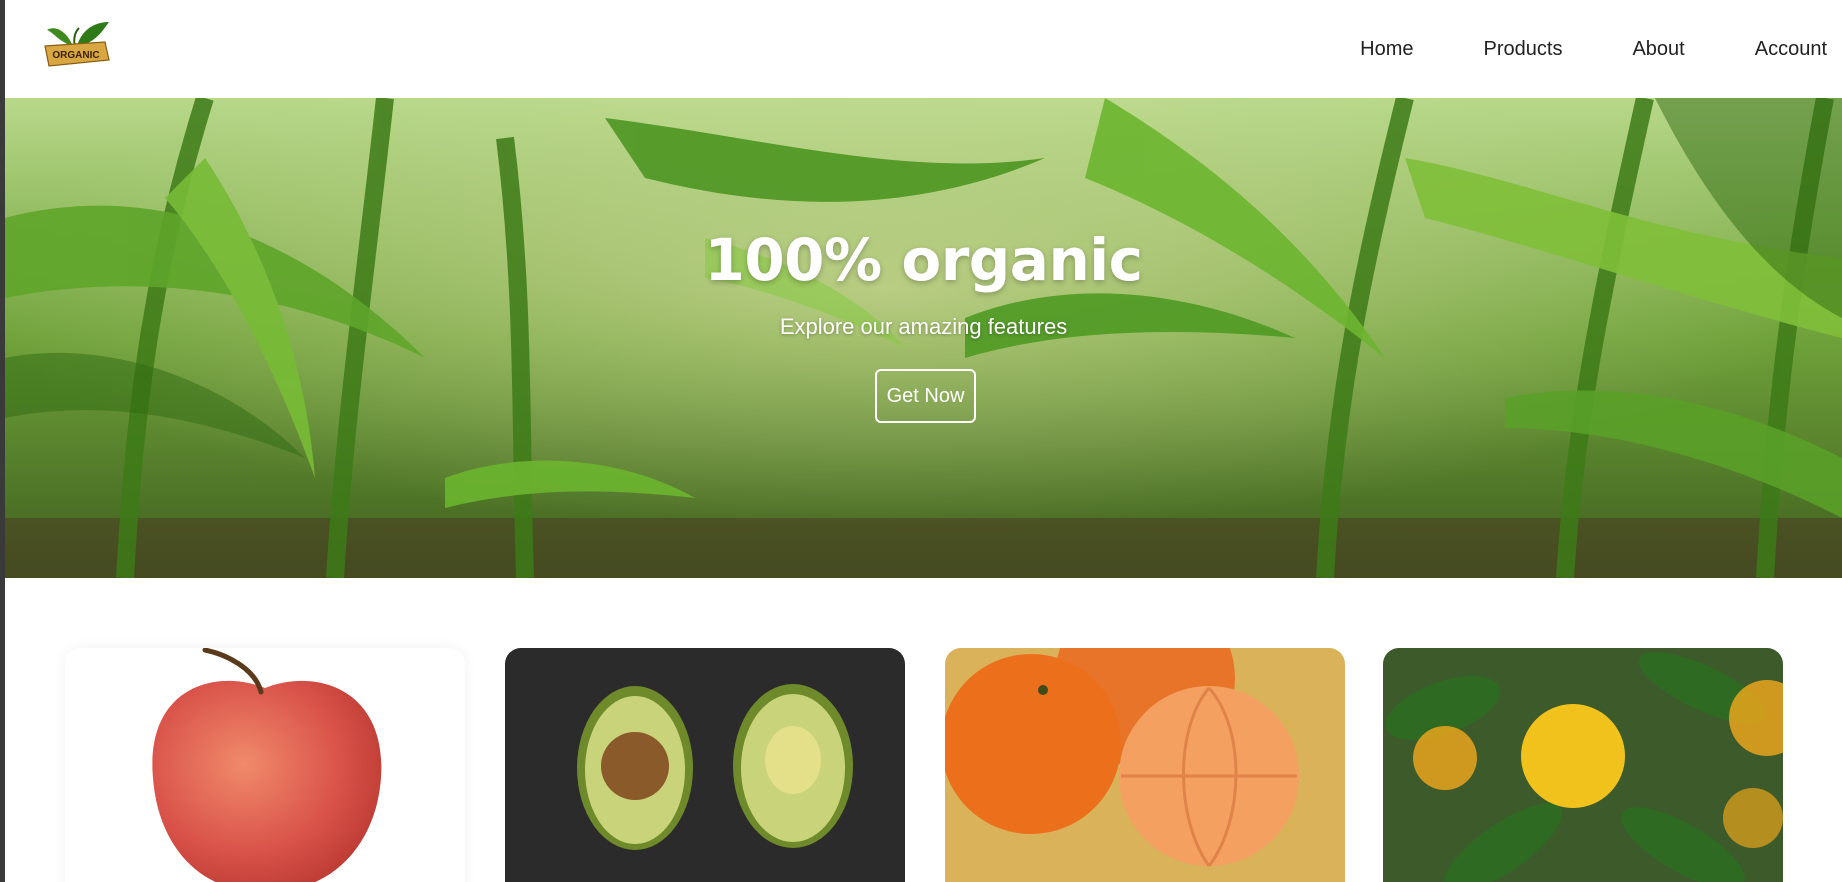  What do you see at coordinates (1601, 49) in the screenshot?
I see `main-nav: Home Products About Account` at bounding box center [1601, 49].